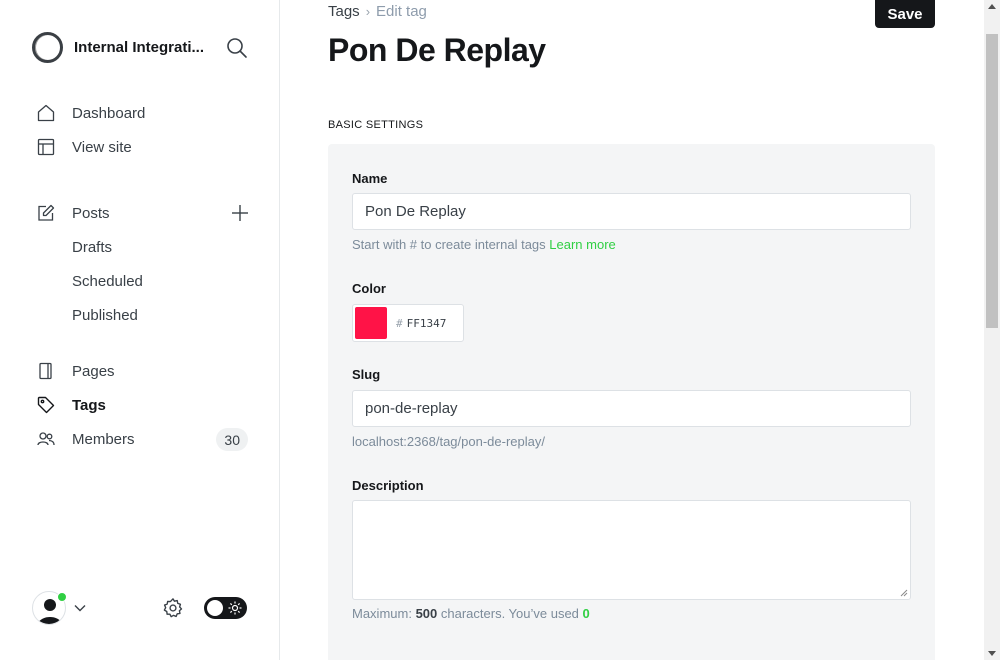 The width and height of the screenshot is (1000, 660). I want to click on hint-max: 500, so click(426, 613).